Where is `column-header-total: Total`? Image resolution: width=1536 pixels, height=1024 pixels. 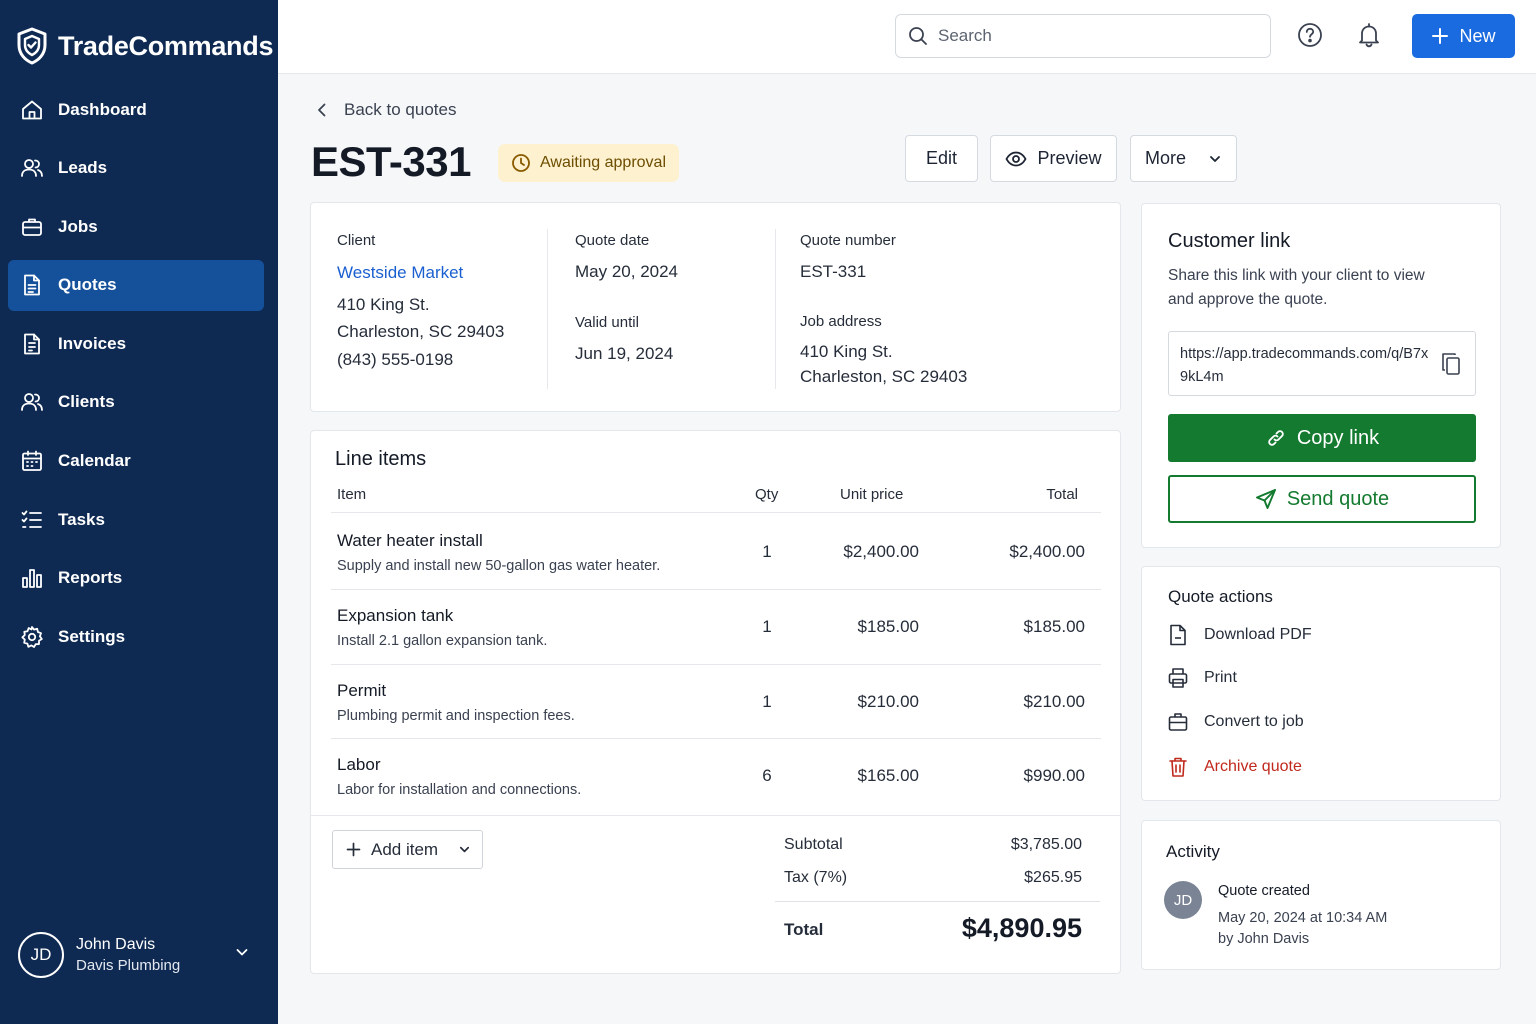 column-header-total: Total is located at coordinates (1062, 494).